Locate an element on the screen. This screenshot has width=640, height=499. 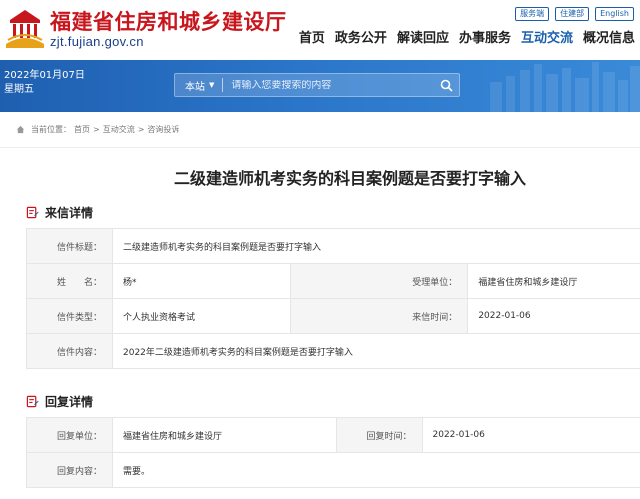
search-divider is located at coordinates (223, 85).